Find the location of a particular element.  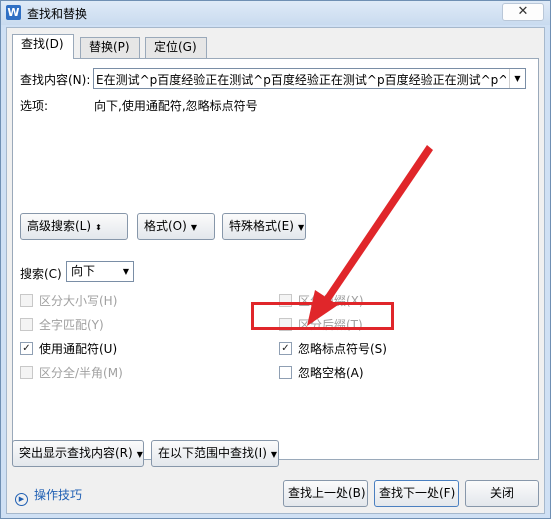

tab-find: 查找(D) is located at coordinates (43, 46).